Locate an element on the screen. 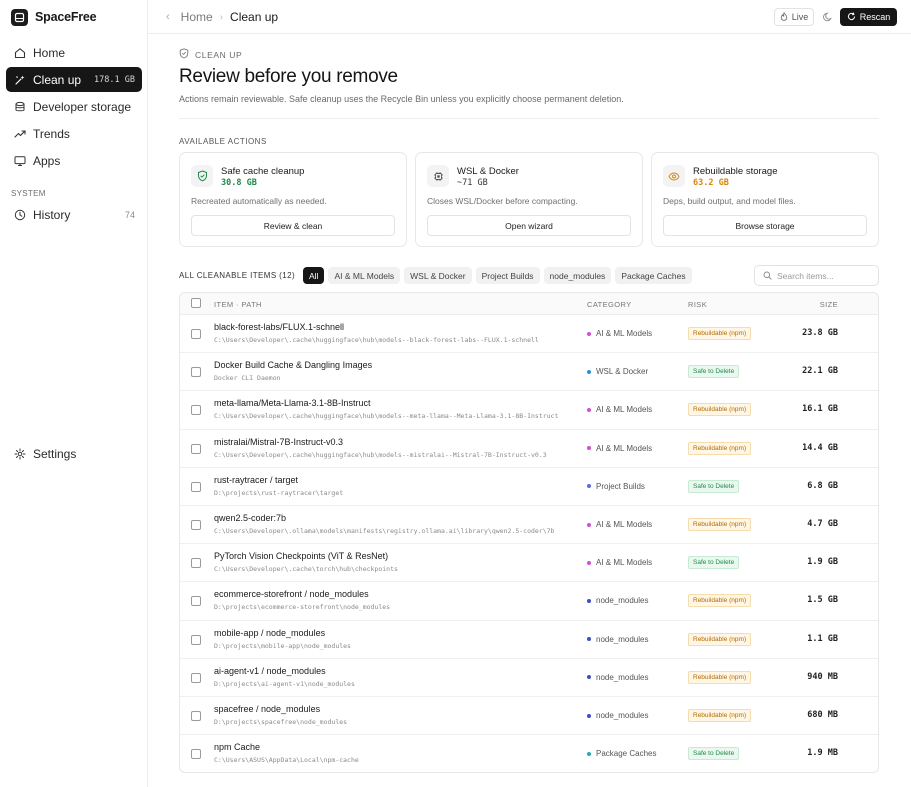 The width and height of the screenshot is (911, 787). divider is located at coordinates (529, 118).